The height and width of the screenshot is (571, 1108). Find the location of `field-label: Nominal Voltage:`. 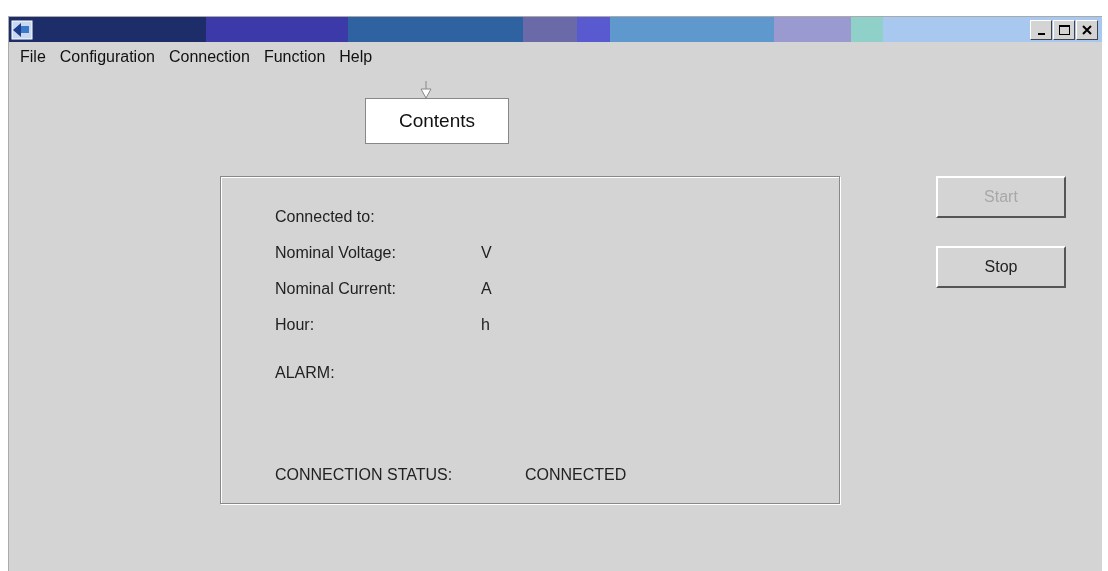

field-label: Nominal Voltage: is located at coordinates (336, 253).